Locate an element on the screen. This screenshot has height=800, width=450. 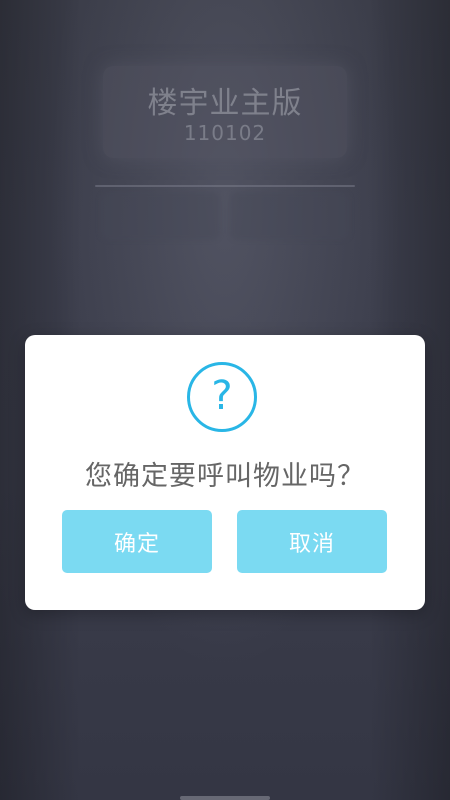
home-indicator is located at coordinates (225, 798).